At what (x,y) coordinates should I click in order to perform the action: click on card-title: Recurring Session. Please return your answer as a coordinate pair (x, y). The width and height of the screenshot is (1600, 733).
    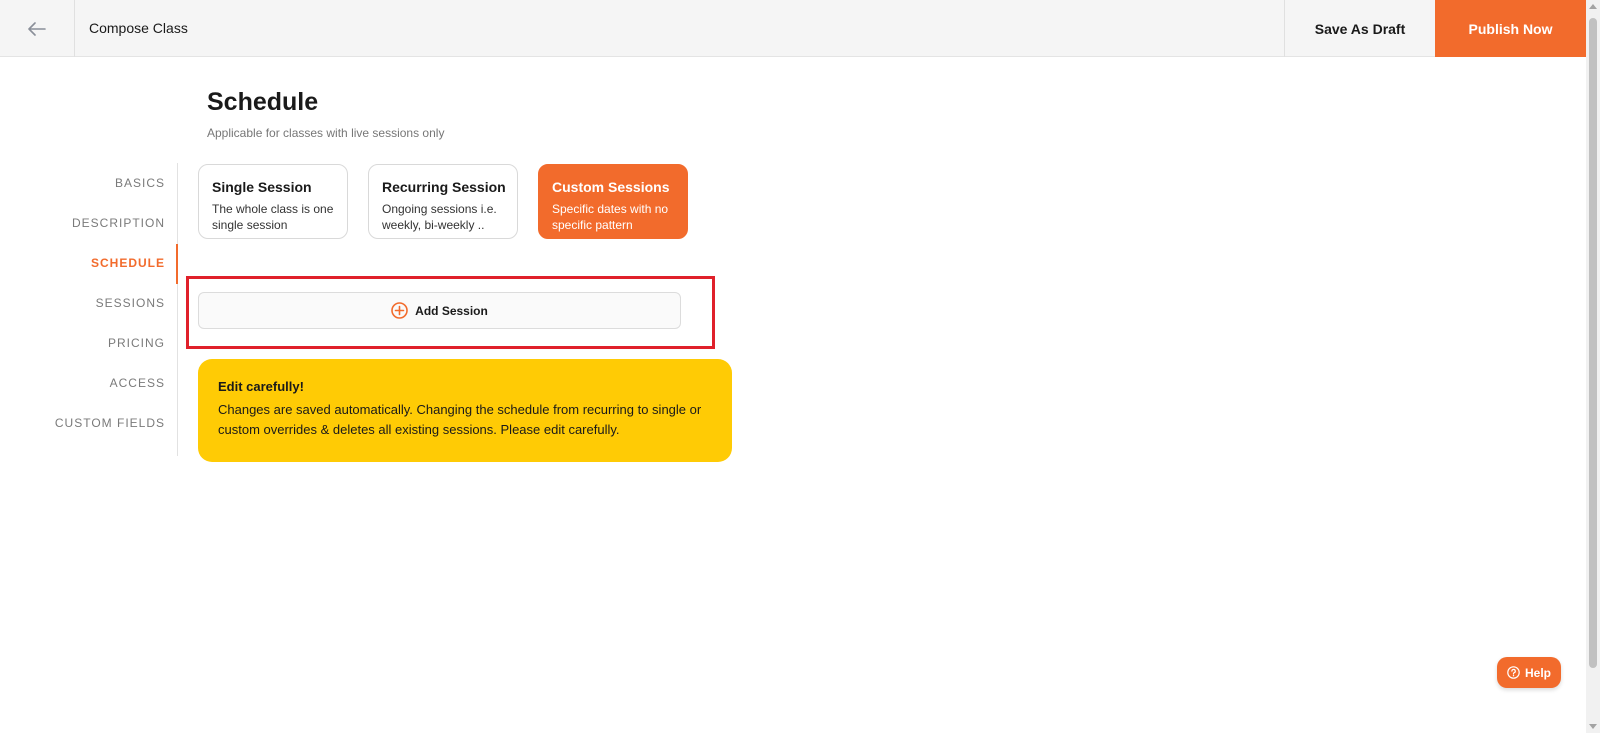
    Looking at the image, I should click on (444, 187).